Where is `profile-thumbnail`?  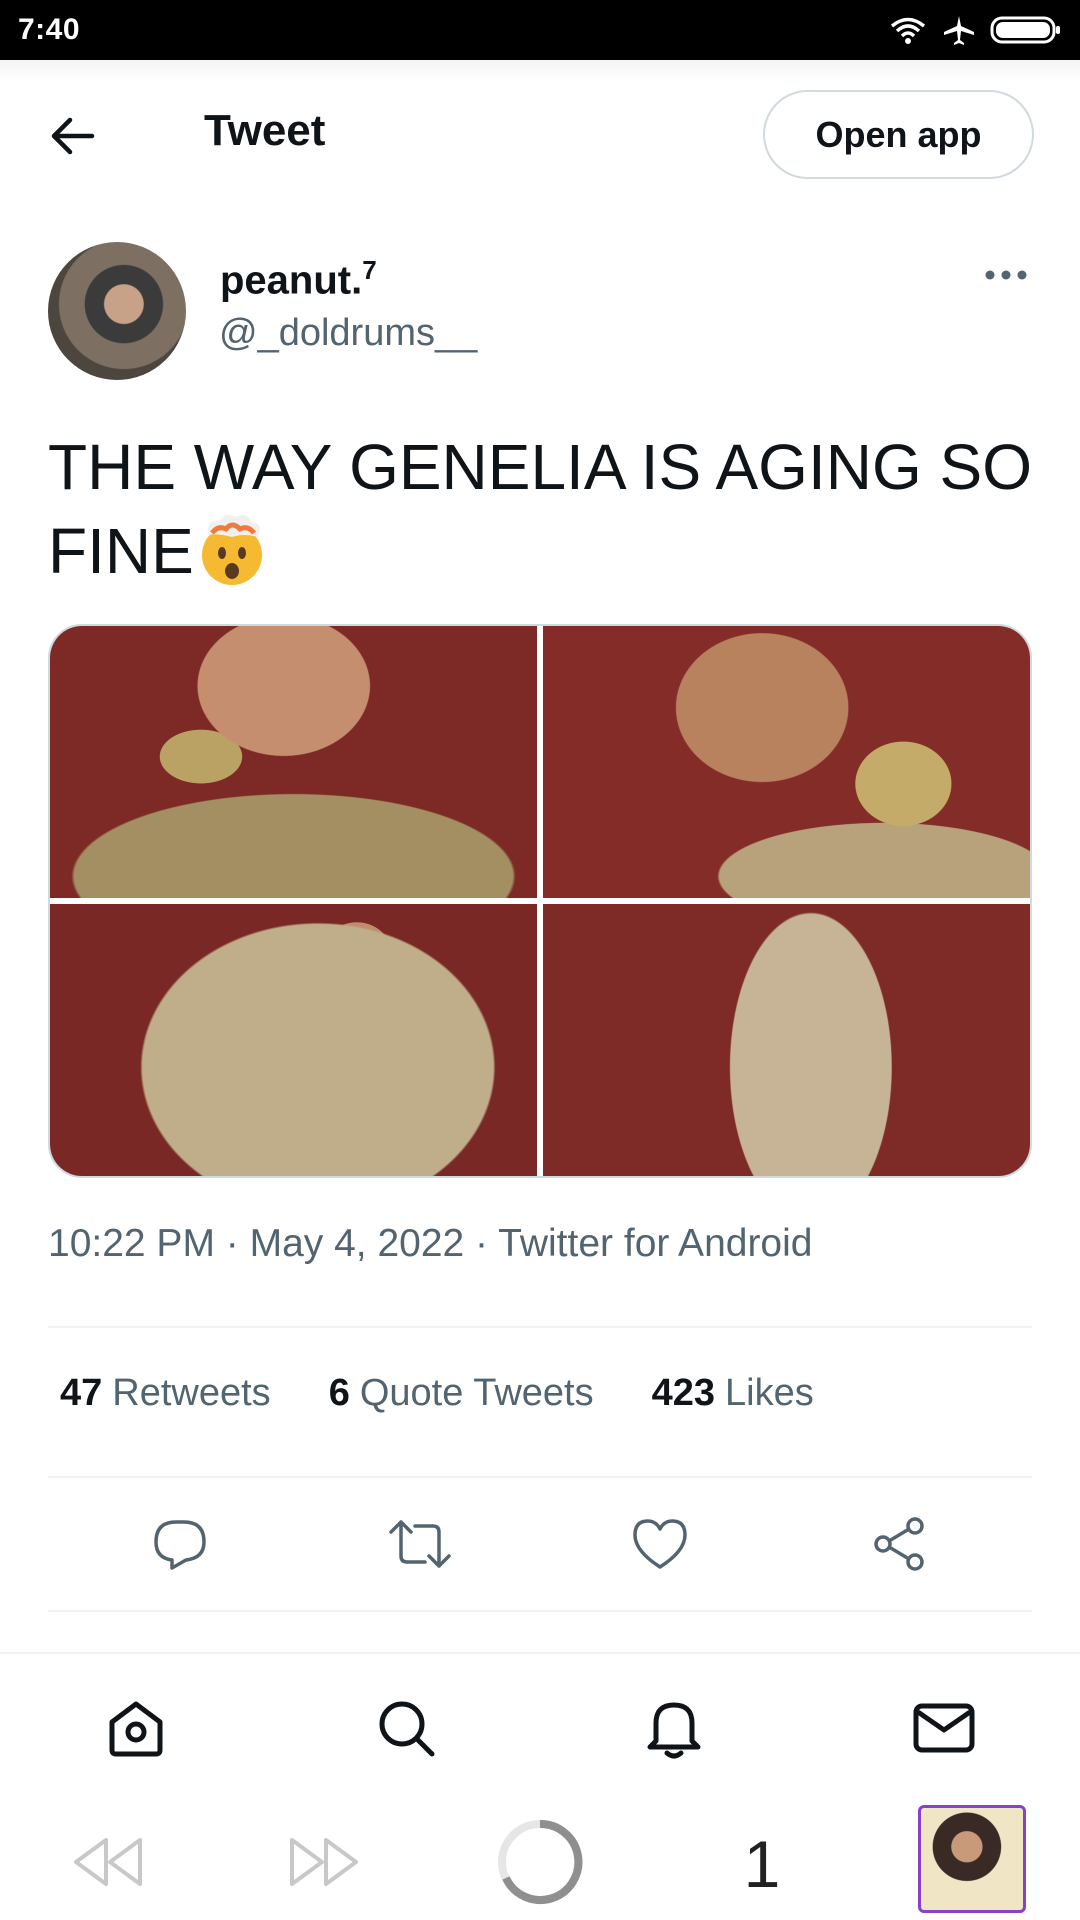
profile-thumbnail is located at coordinates (972, 1859).